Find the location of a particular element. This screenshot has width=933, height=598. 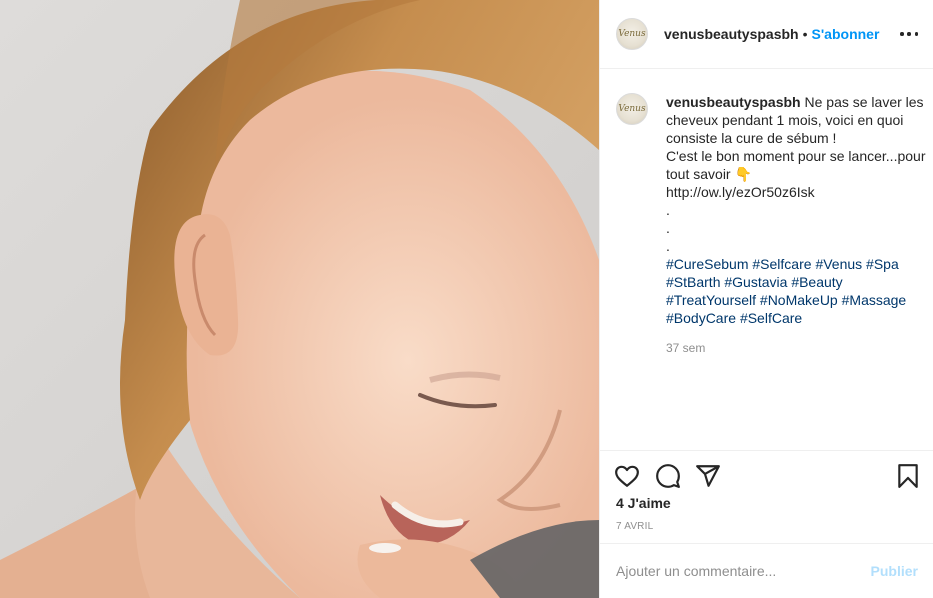

hashtag-link: #StBarth is located at coordinates (693, 282).